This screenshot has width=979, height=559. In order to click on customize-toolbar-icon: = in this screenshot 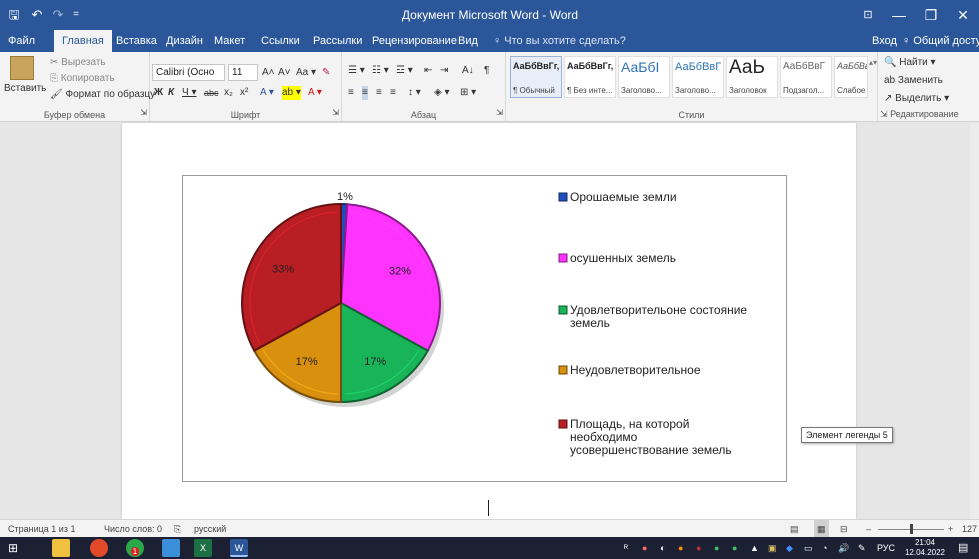, I will do `click(76, 15)`.